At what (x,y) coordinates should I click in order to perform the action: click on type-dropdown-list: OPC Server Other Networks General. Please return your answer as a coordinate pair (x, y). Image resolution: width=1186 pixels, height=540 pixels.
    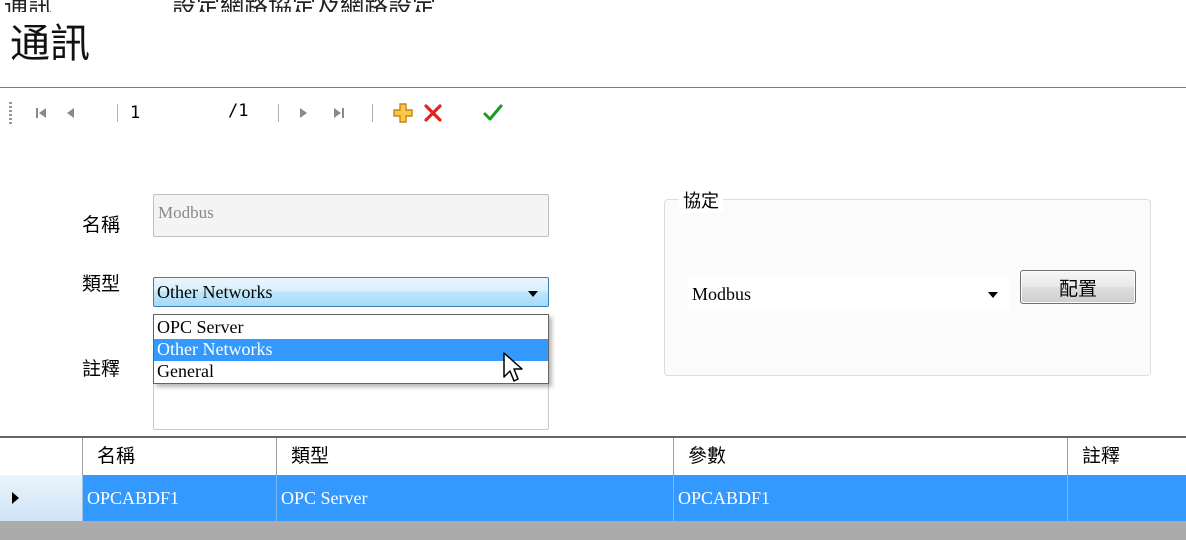
    Looking at the image, I should click on (351, 349).